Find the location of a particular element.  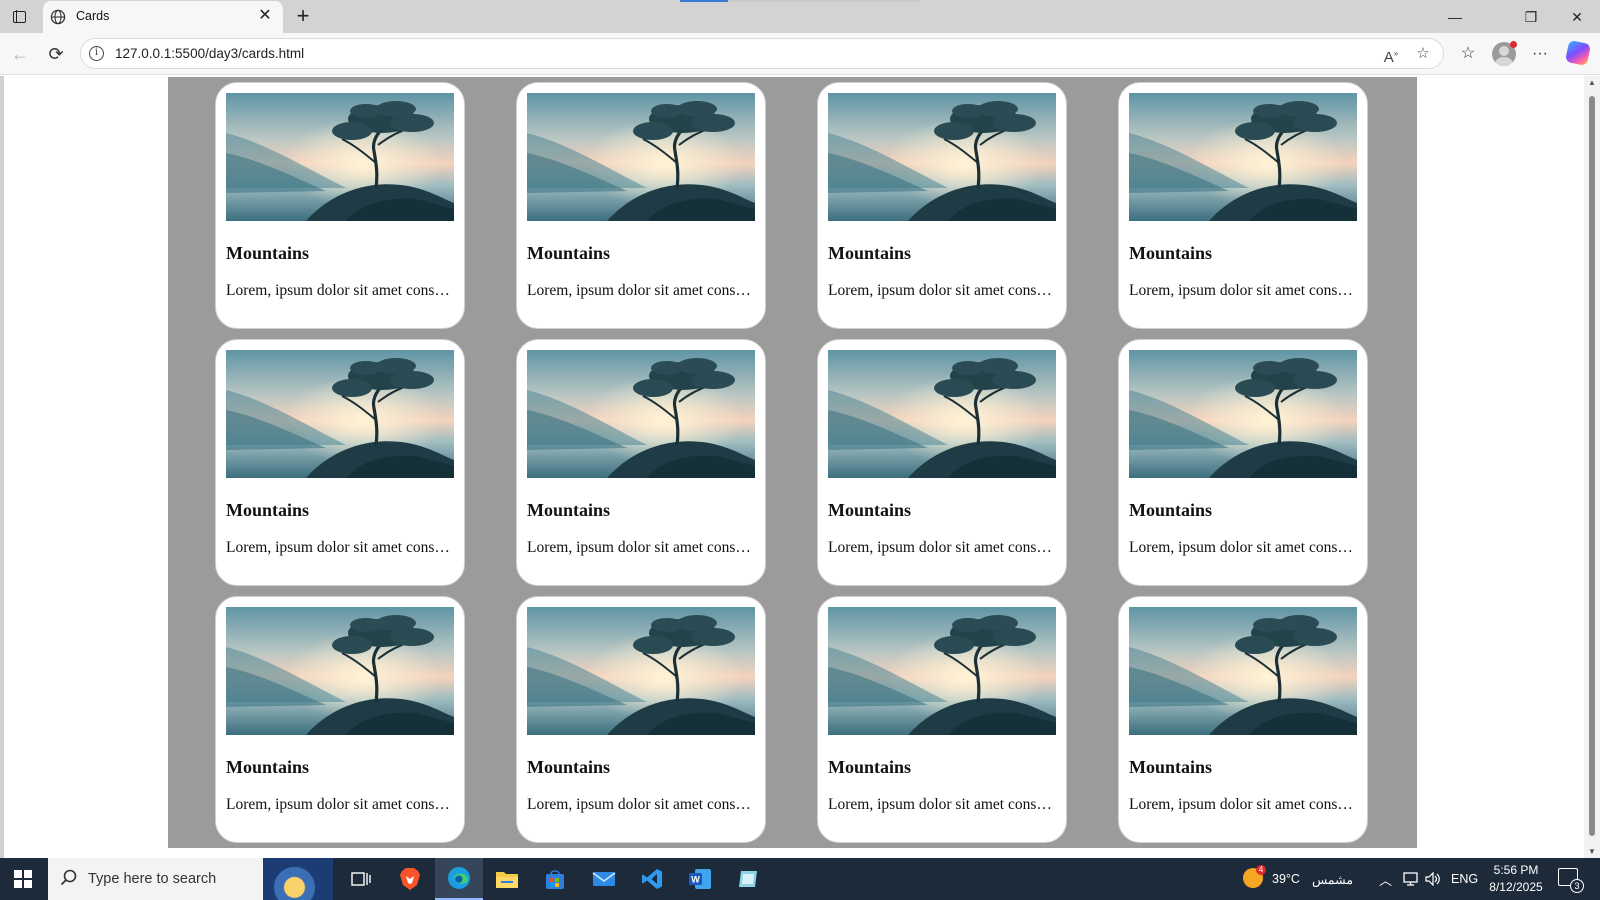

tray-overflow-icon: ︿ is located at coordinates (1385, 879).